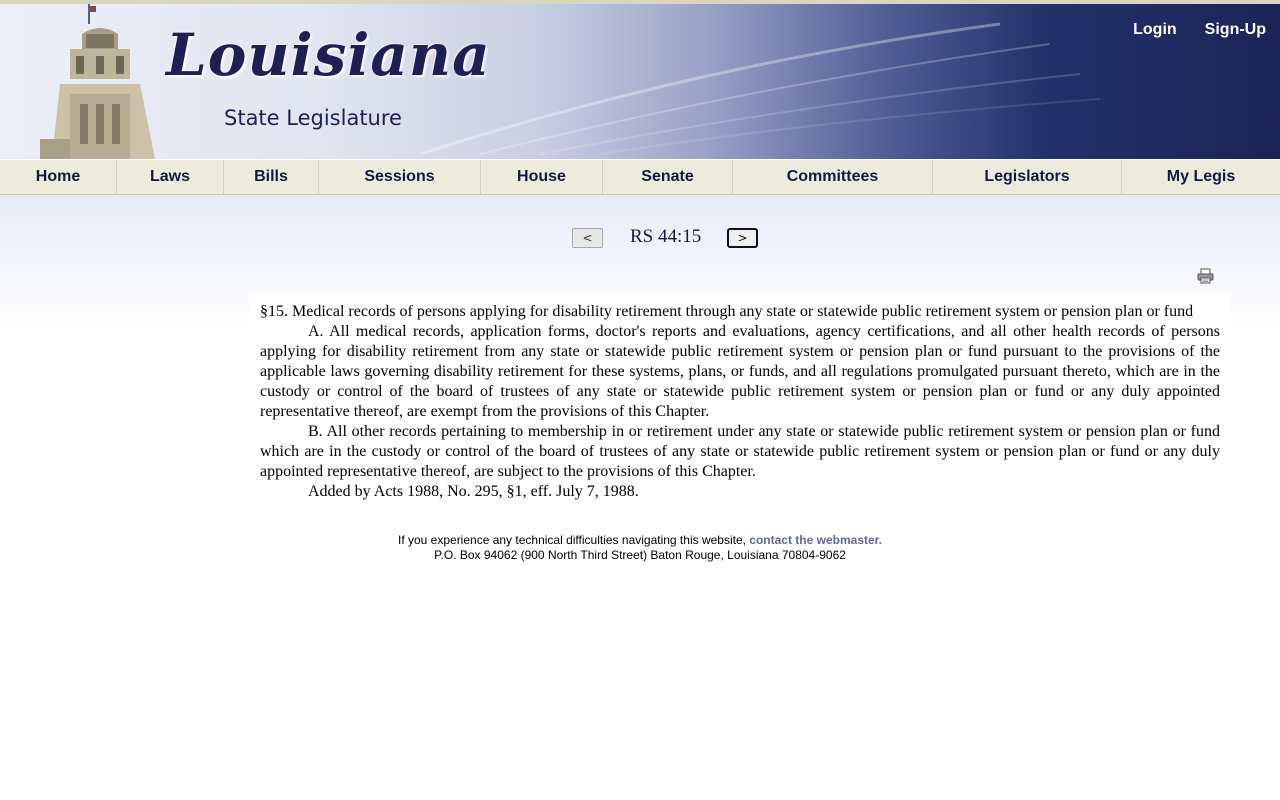 Image resolution: width=1280 pixels, height=800 pixels. What do you see at coordinates (1201, 177) in the screenshot?
I see `nav-item-my-legis: My Legis` at bounding box center [1201, 177].